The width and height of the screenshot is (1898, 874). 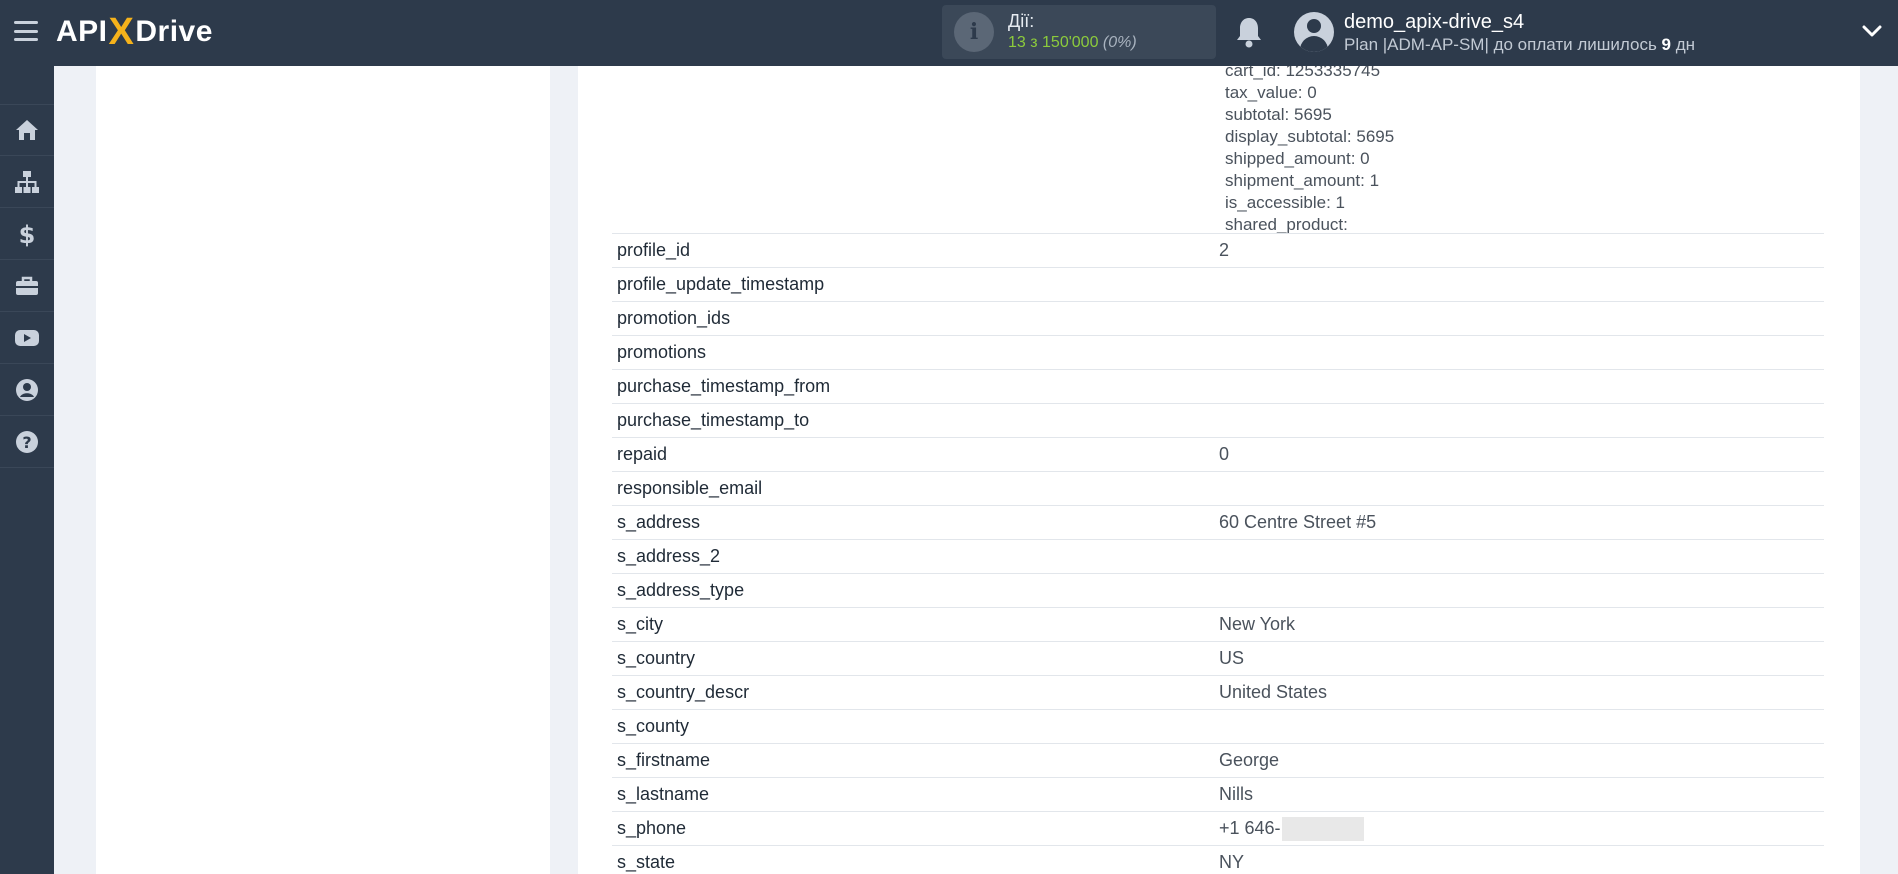 I want to click on actions-percent: (0%), so click(x=1119, y=42).